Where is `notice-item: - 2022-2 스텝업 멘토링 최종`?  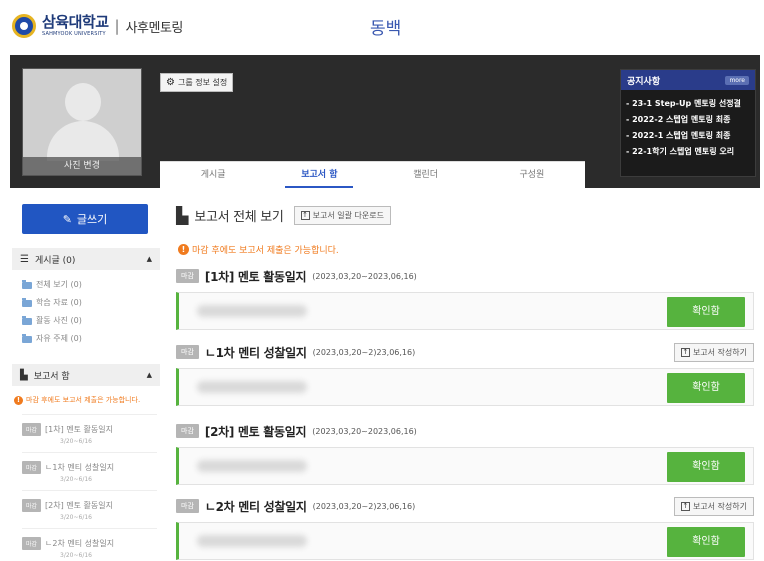 notice-item: - 2022-2 스텝업 멘토링 최종 is located at coordinates (688, 120).